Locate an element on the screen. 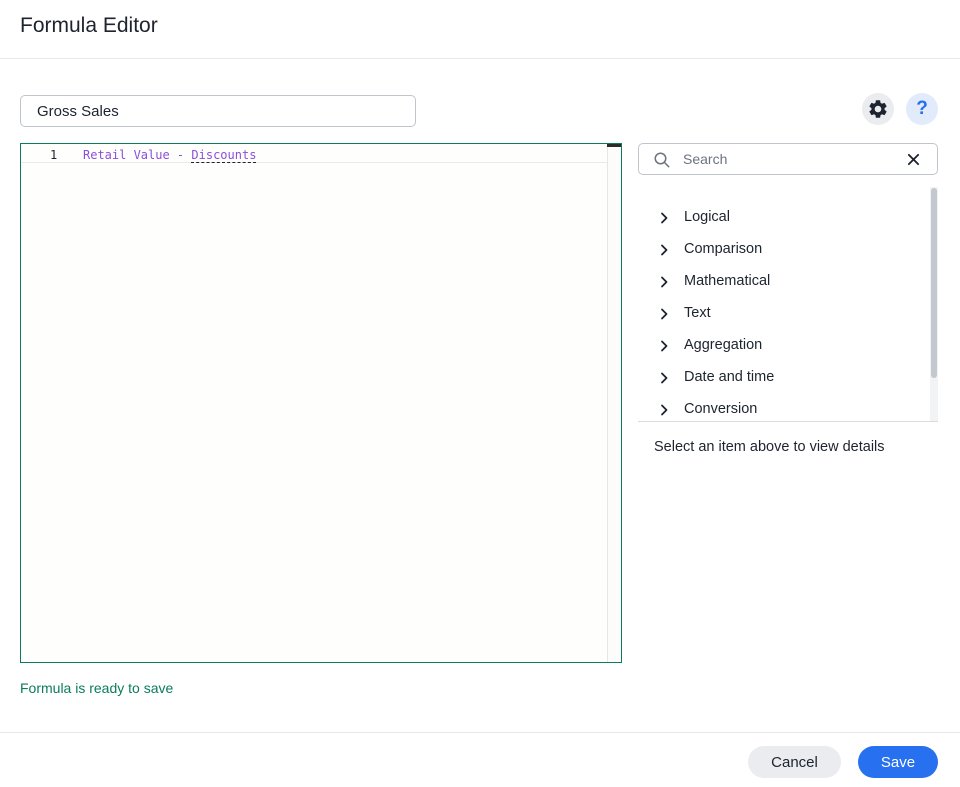 The image size is (960, 787). editor-line: 1 Retail Value - Discounts is located at coordinates (314, 154).